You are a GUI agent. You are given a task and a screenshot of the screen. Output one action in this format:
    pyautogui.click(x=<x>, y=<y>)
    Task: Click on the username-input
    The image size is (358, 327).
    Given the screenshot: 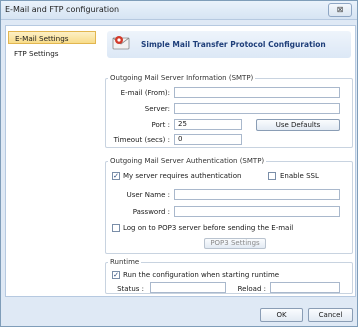 What is the action you would take?
    pyautogui.click(x=257, y=194)
    